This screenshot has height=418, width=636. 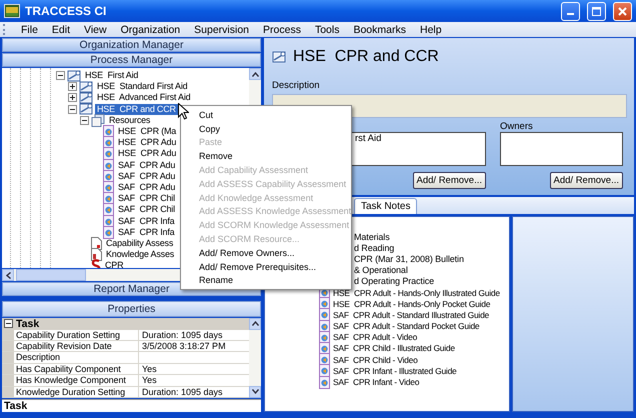 What do you see at coordinates (416, 293) in the screenshot?
I see `tree-item: HSE CPR Adult - Hands-Only Illustrated Guide` at bounding box center [416, 293].